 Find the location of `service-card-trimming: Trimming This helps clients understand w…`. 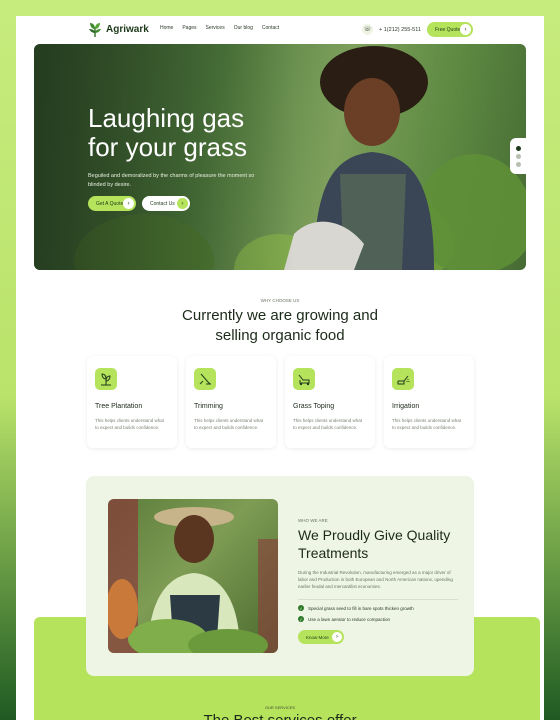

service-card-trimming: Trimming This helps clients understand w… is located at coordinates (231, 402).